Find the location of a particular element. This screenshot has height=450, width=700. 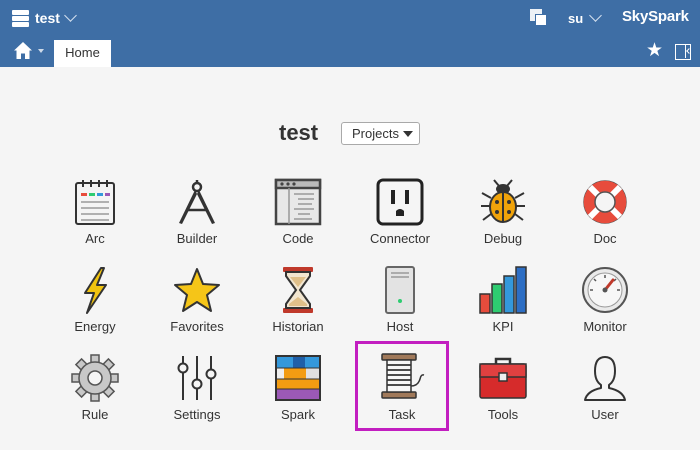

gauge-icon is located at coordinates (605, 290).